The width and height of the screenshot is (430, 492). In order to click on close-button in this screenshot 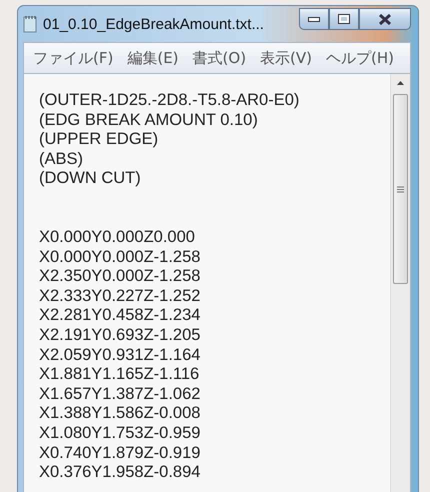, I will do `click(385, 19)`.